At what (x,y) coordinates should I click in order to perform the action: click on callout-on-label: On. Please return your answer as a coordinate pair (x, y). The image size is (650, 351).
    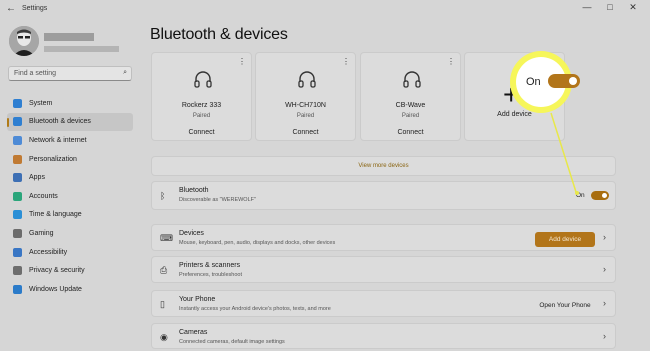
    Looking at the image, I should click on (533, 82).